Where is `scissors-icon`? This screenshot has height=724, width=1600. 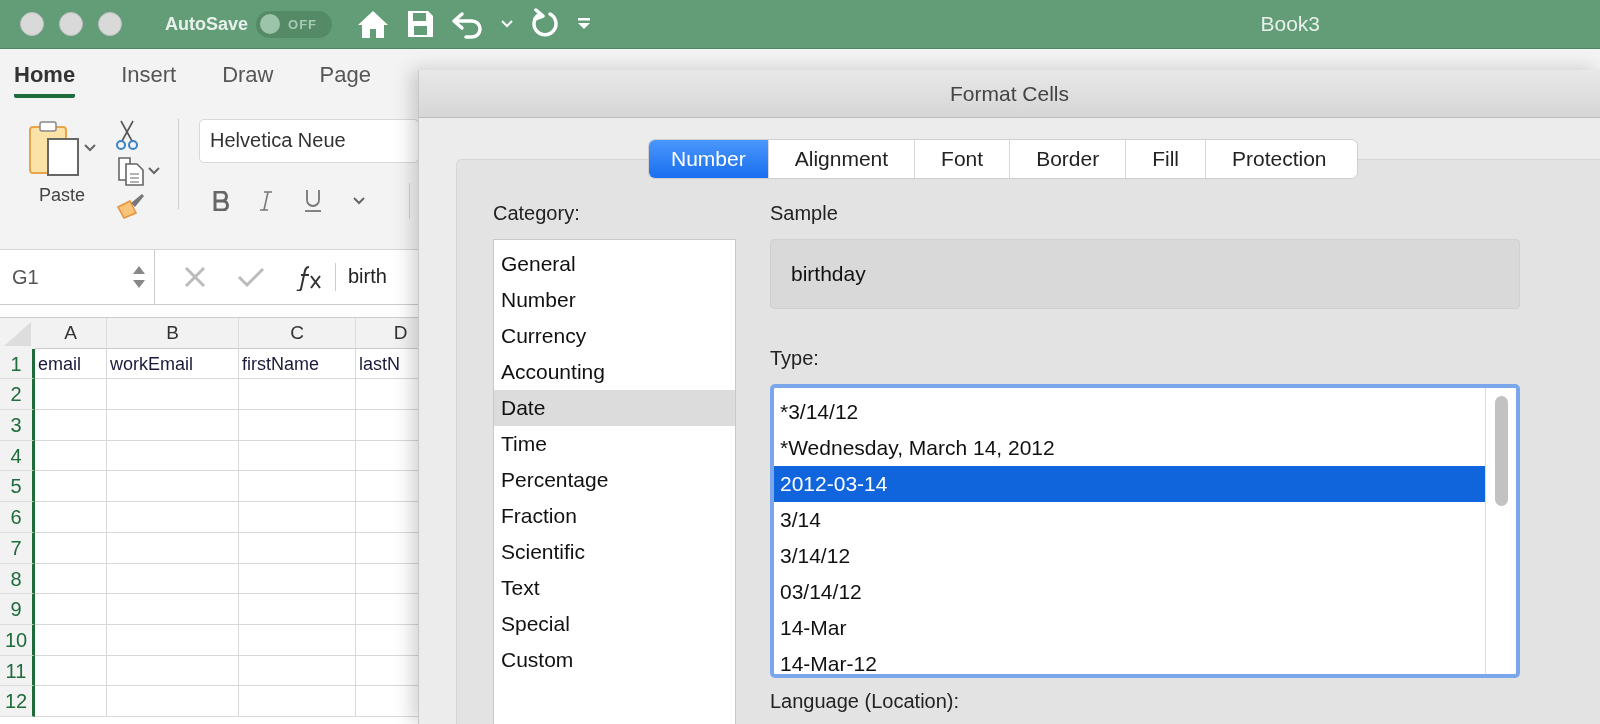
scissors-icon is located at coordinates (127, 135).